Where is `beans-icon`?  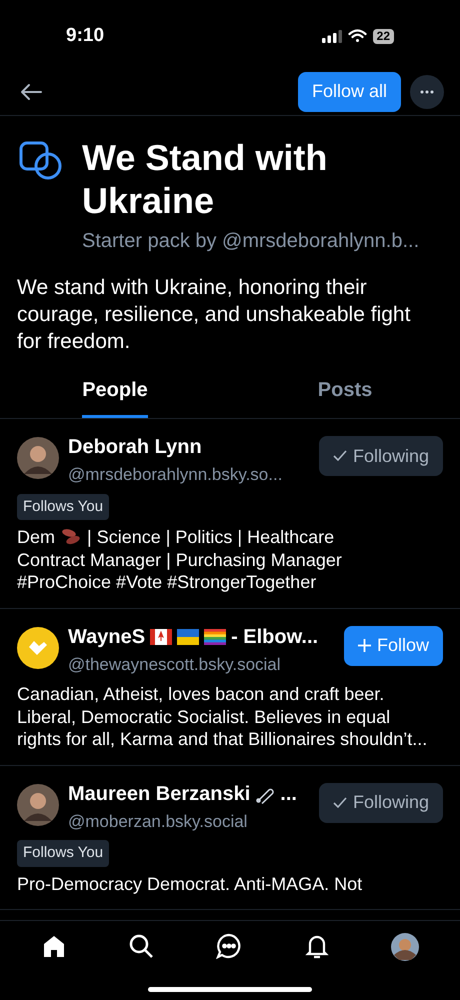
beans-icon is located at coordinates (71, 537).